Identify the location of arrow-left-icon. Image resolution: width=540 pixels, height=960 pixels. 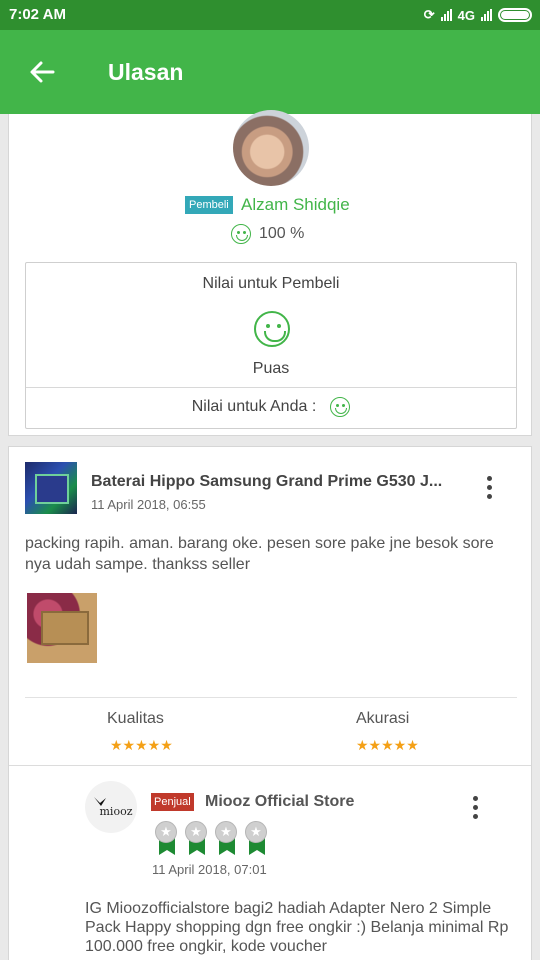
(42, 72).